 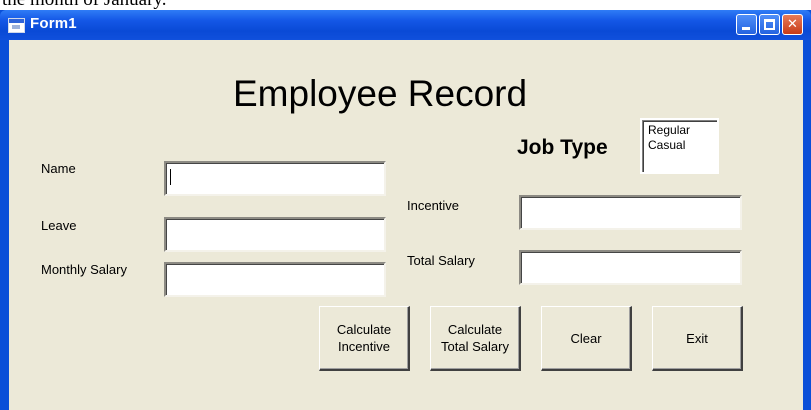 I want to click on monthly-salary-label: Monthly Salary, so click(x=84, y=269).